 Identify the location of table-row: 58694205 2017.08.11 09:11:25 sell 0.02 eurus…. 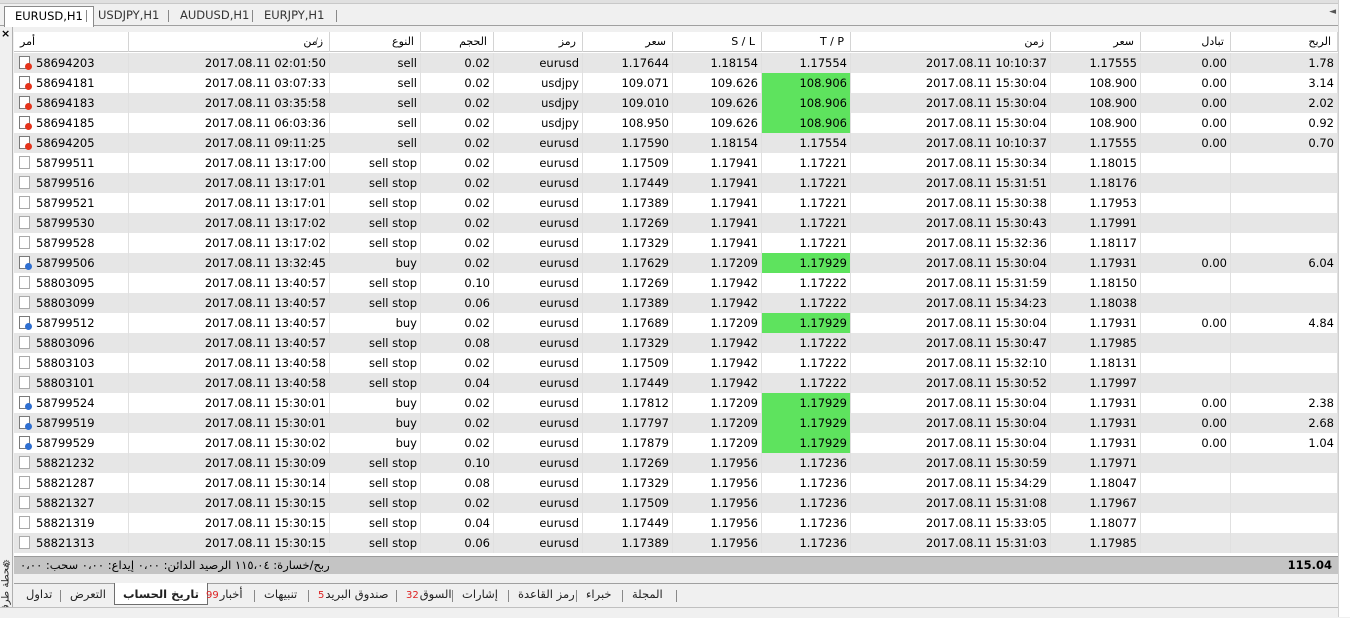
(676, 143).